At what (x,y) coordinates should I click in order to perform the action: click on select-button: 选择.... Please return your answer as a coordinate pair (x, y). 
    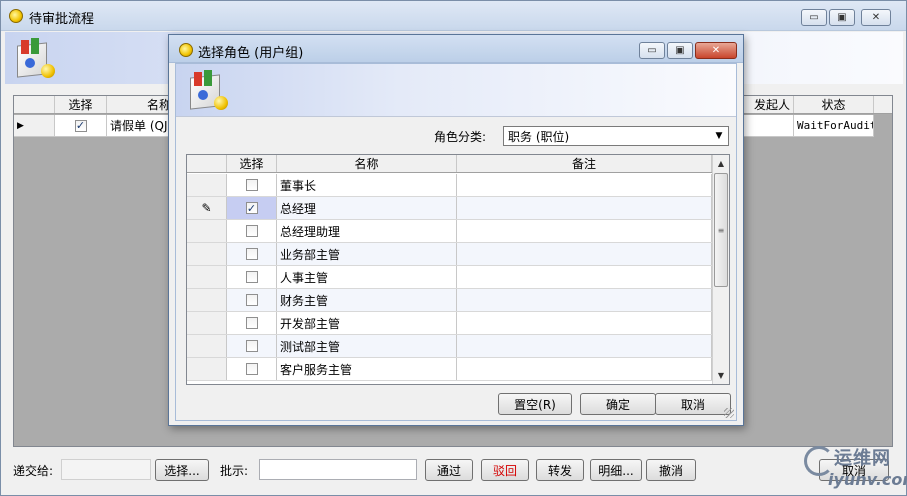
    Looking at the image, I should click on (182, 470).